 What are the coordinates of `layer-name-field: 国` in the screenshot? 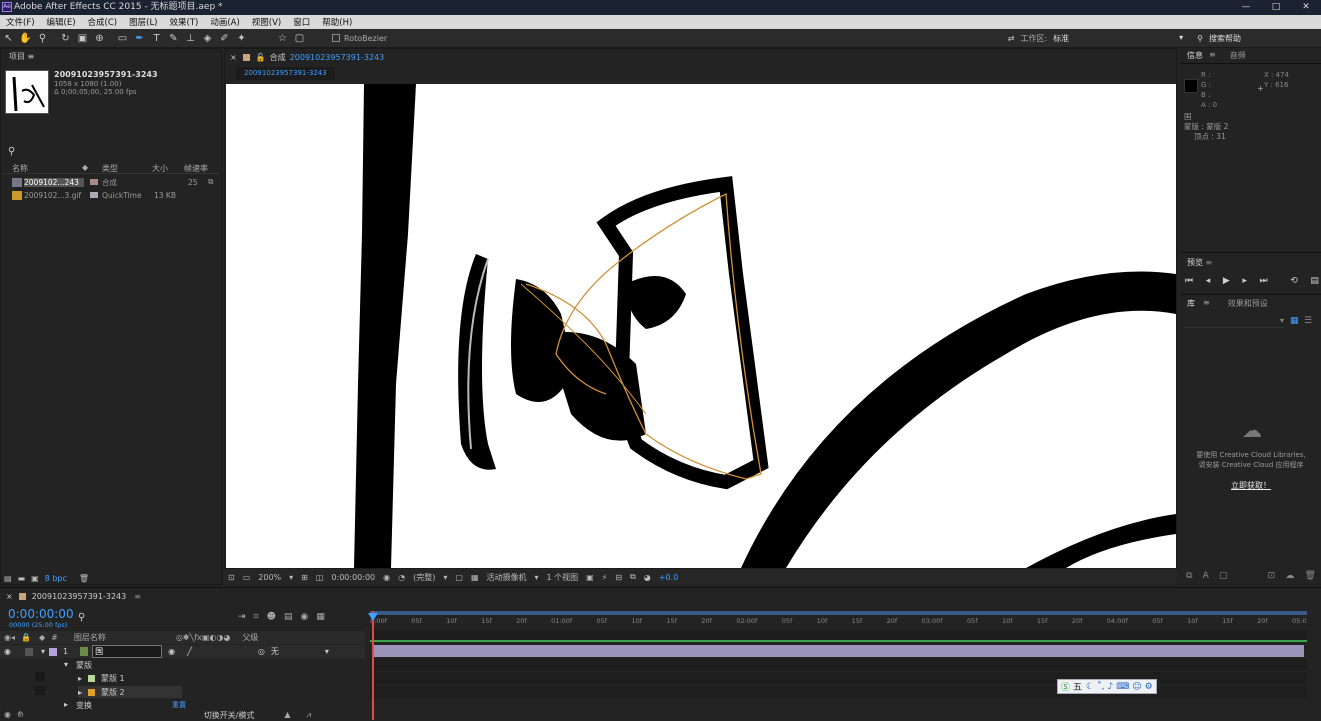 It's located at (127, 651).